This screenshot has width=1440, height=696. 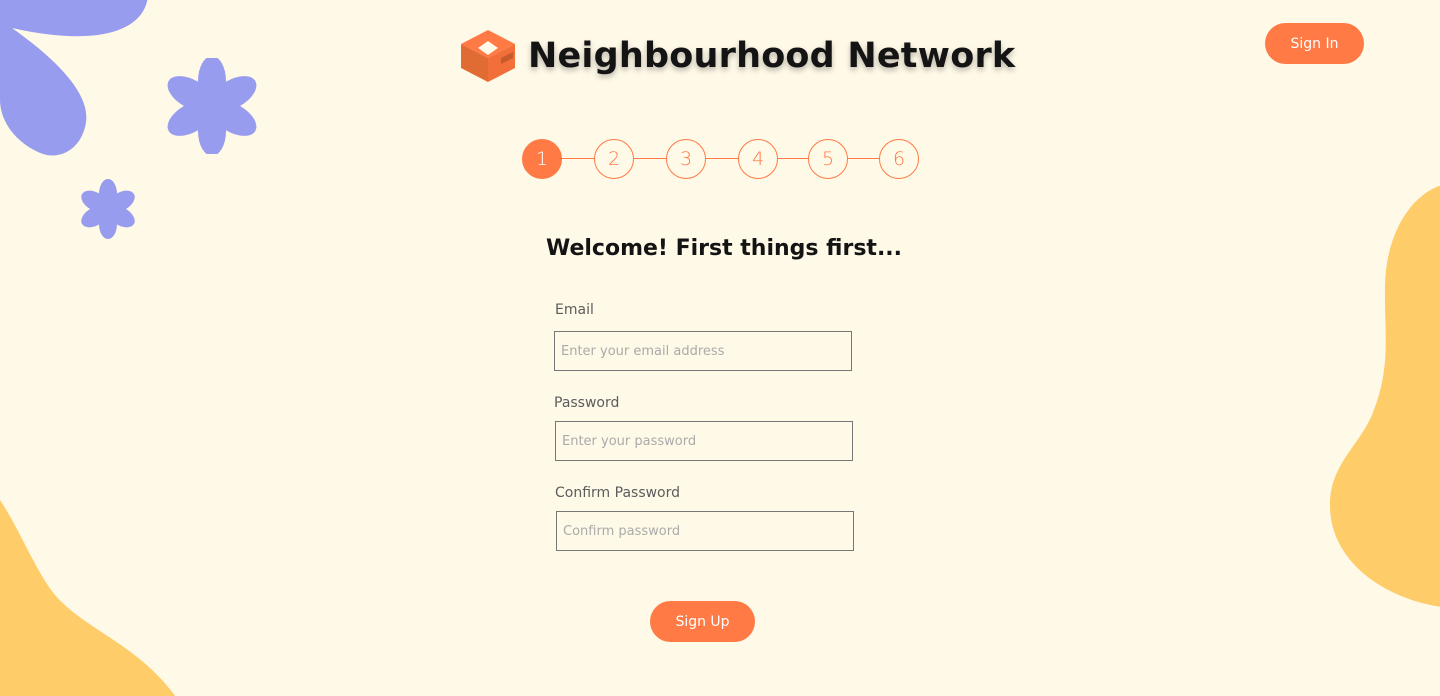 What do you see at coordinates (1314, 43) in the screenshot?
I see `sign-in-button: Sign In` at bounding box center [1314, 43].